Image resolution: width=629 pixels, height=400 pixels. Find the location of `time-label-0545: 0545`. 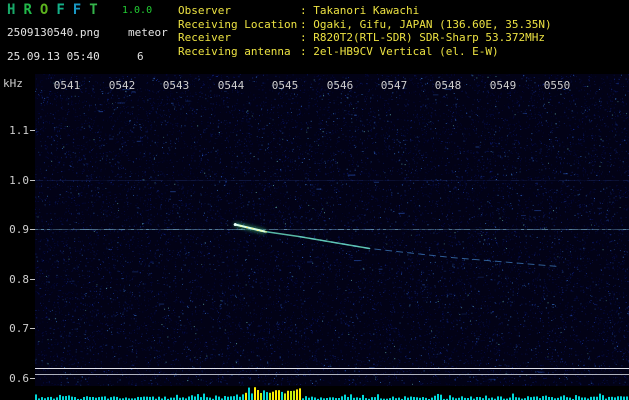

time-label-0545: 0545 is located at coordinates (285, 85).